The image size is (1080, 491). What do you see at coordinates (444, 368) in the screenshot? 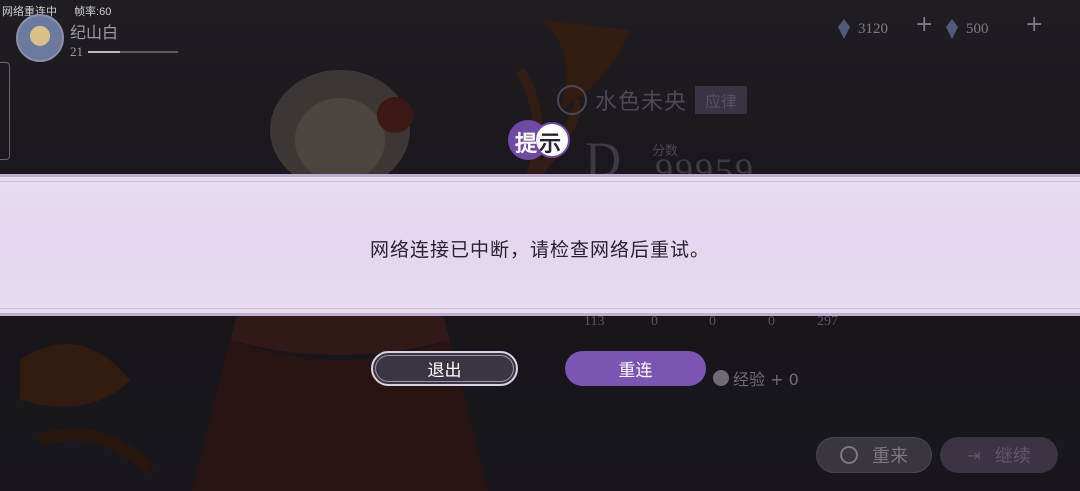
I see `exit-button: 退出` at bounding box center [444, 368].